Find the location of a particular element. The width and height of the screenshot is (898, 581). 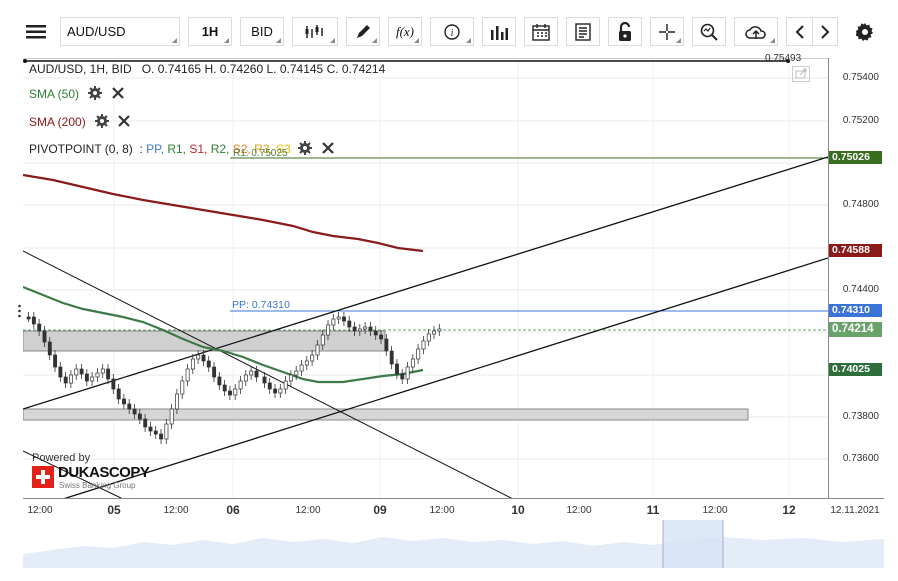

document-icon is located at coordinates (583, 31).